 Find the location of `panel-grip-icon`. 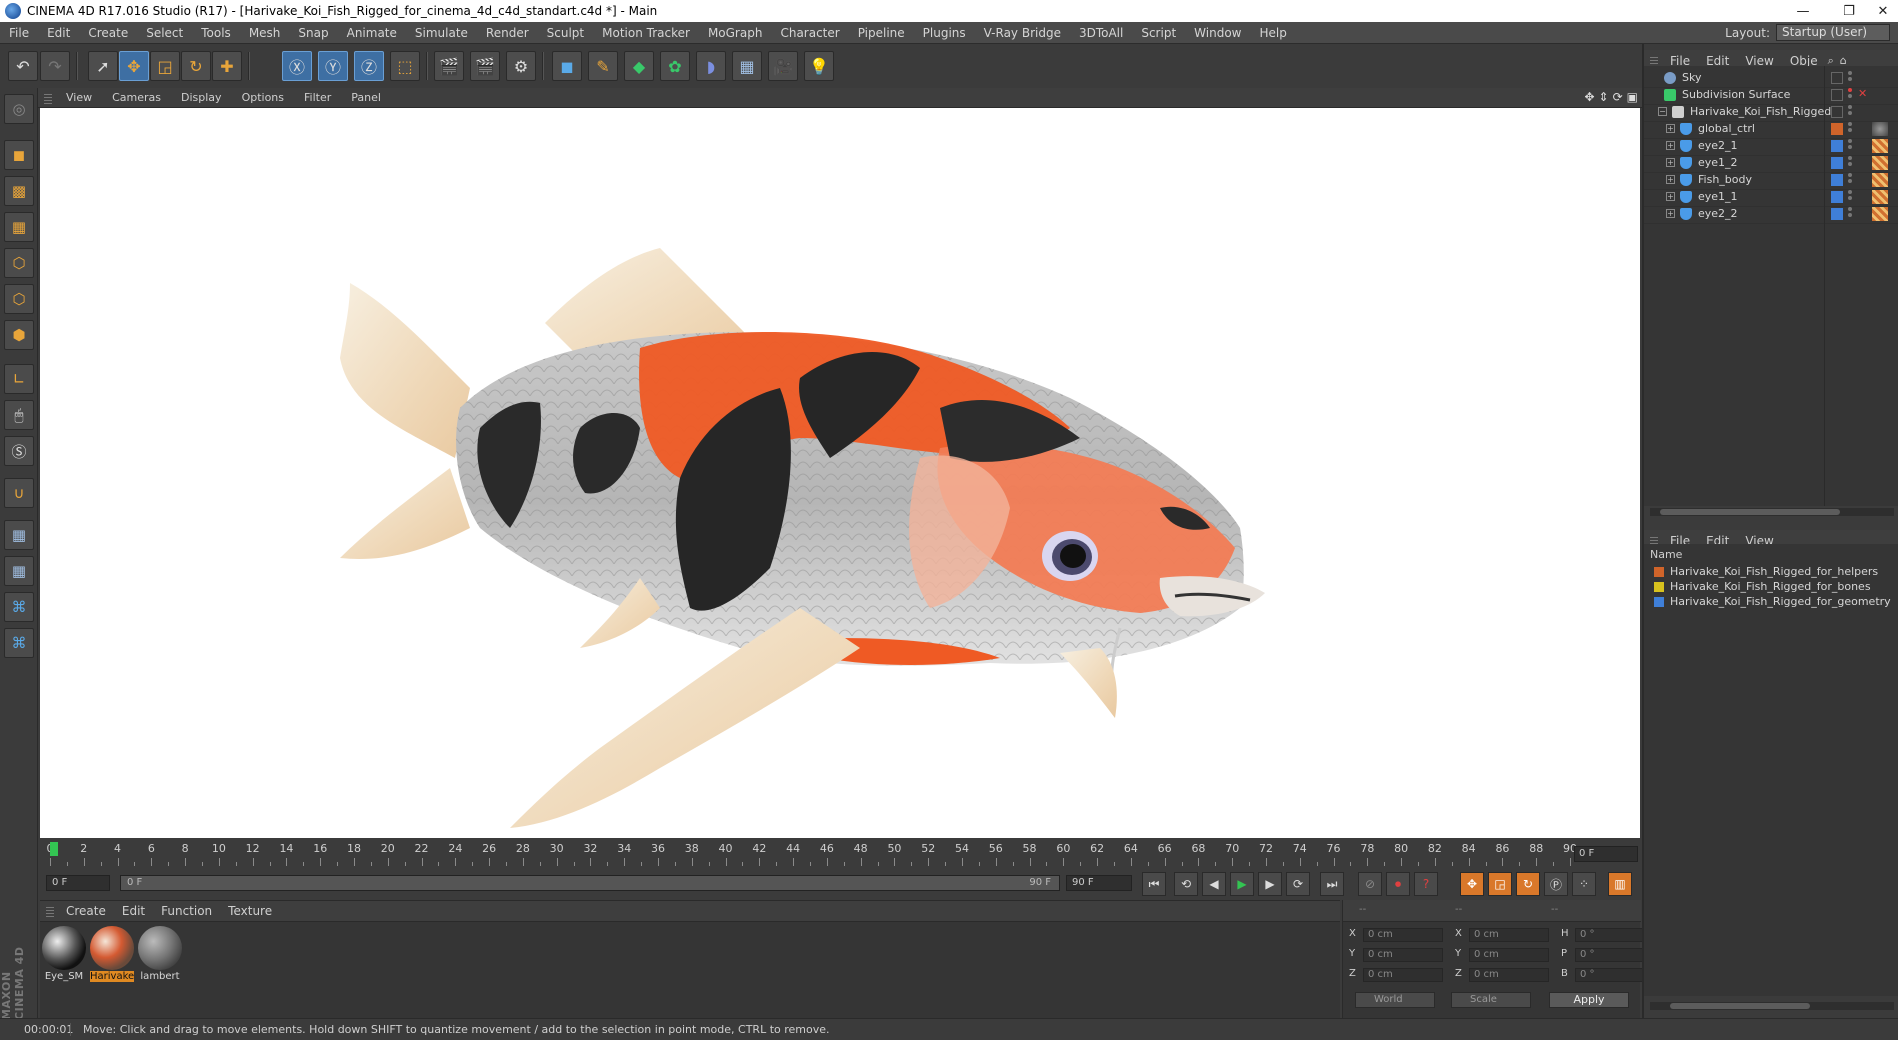

panel-grip-icon is located at coordinates (1654, 60).